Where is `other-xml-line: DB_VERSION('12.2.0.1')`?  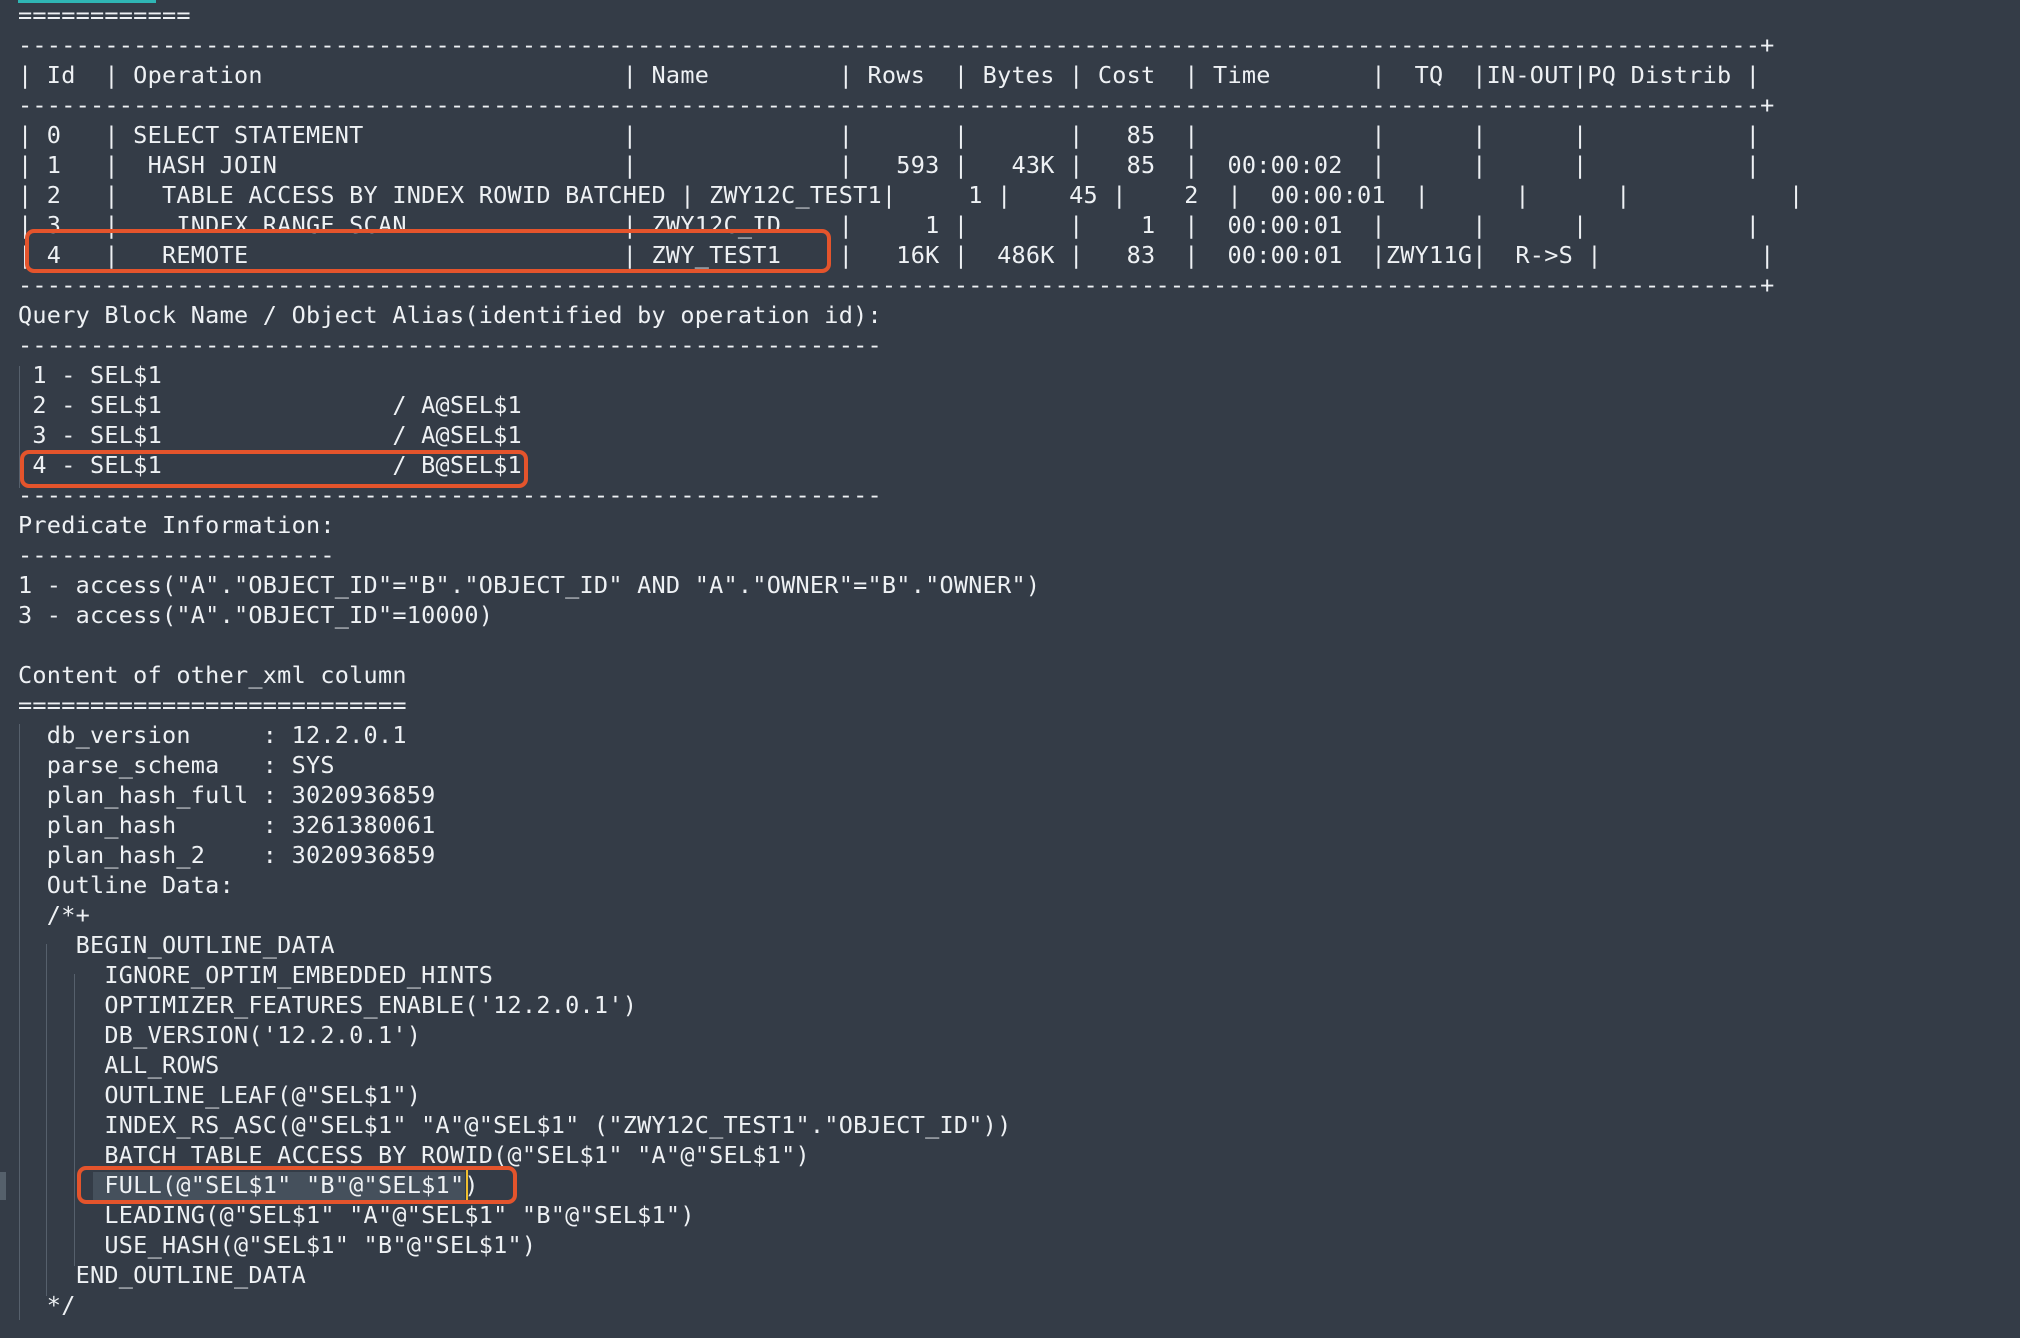
other-xml-line: DB_VERSION('12.2.0.1') is located at coordinates (220, 1035).